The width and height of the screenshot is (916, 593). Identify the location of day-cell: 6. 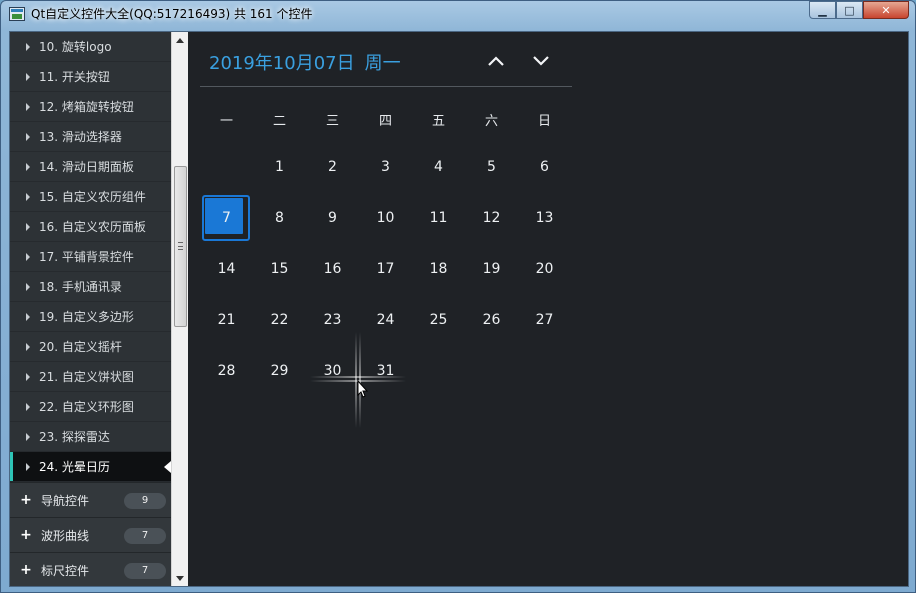
(544, 167).